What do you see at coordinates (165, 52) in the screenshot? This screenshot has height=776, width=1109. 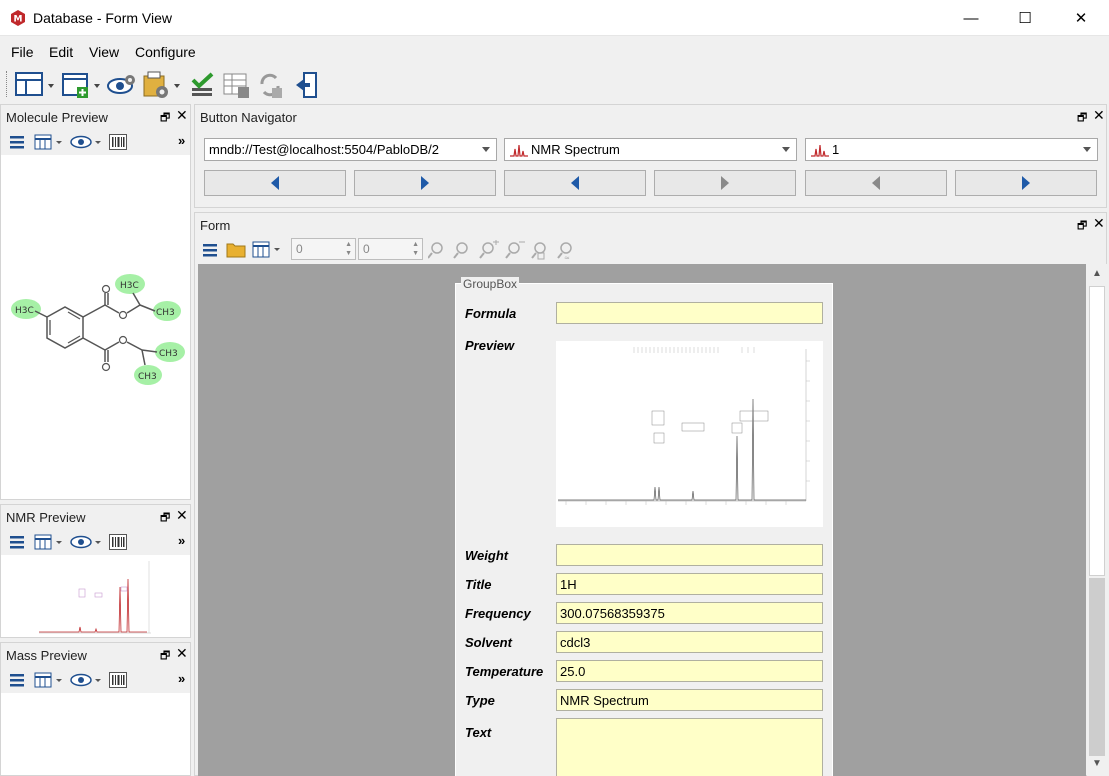 I see `menu-configure: Configure` at bounding box center [165, 52].